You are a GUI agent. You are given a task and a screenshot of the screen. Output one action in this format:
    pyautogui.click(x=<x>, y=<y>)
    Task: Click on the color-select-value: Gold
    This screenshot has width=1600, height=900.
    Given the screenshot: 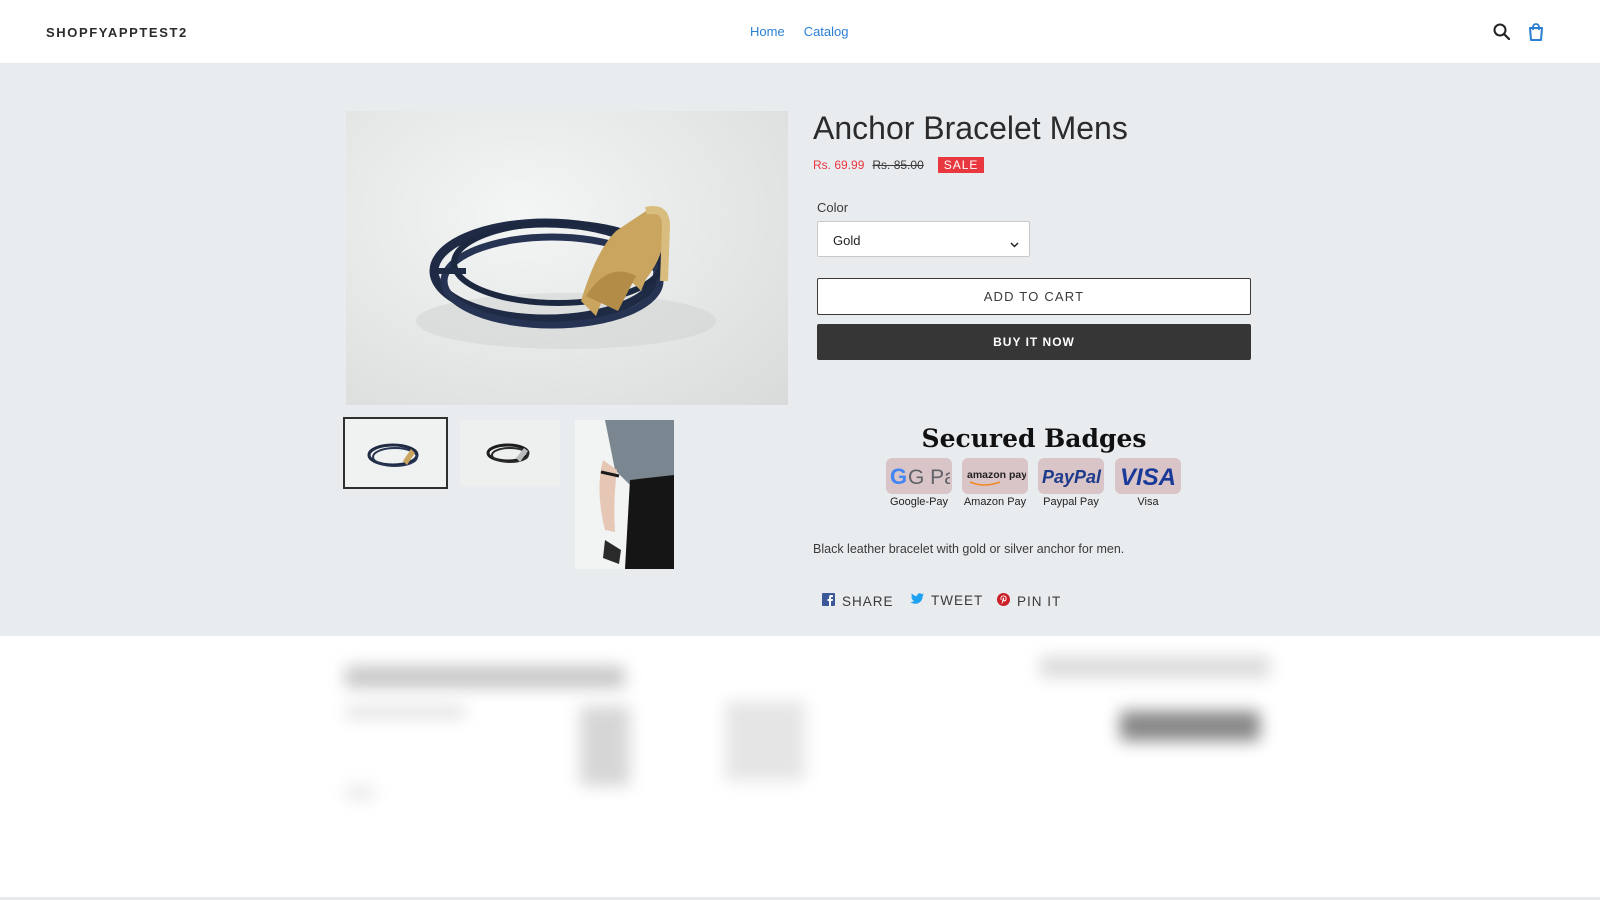 What is the action you would take?
    pyautogui.click(x=847, y=240)
    